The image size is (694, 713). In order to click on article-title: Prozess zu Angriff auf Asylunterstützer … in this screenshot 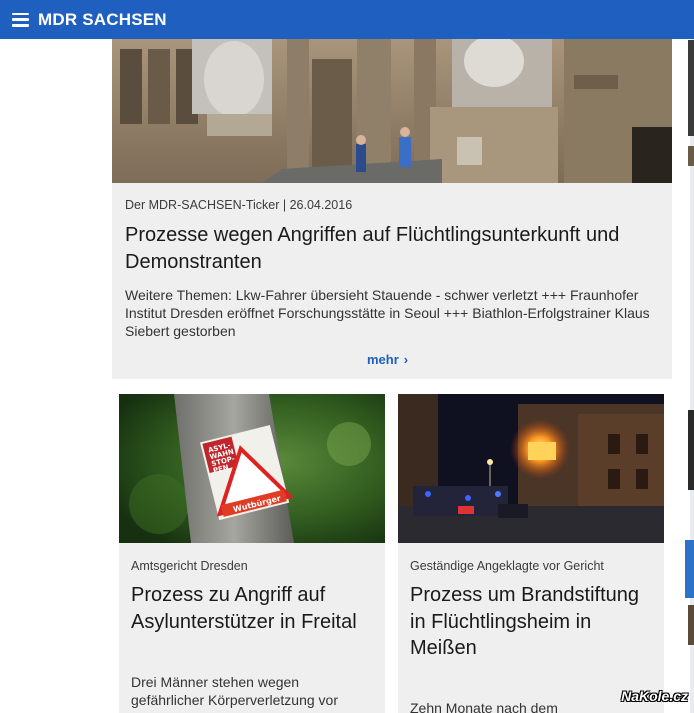, I will do `click(253, 608)`.